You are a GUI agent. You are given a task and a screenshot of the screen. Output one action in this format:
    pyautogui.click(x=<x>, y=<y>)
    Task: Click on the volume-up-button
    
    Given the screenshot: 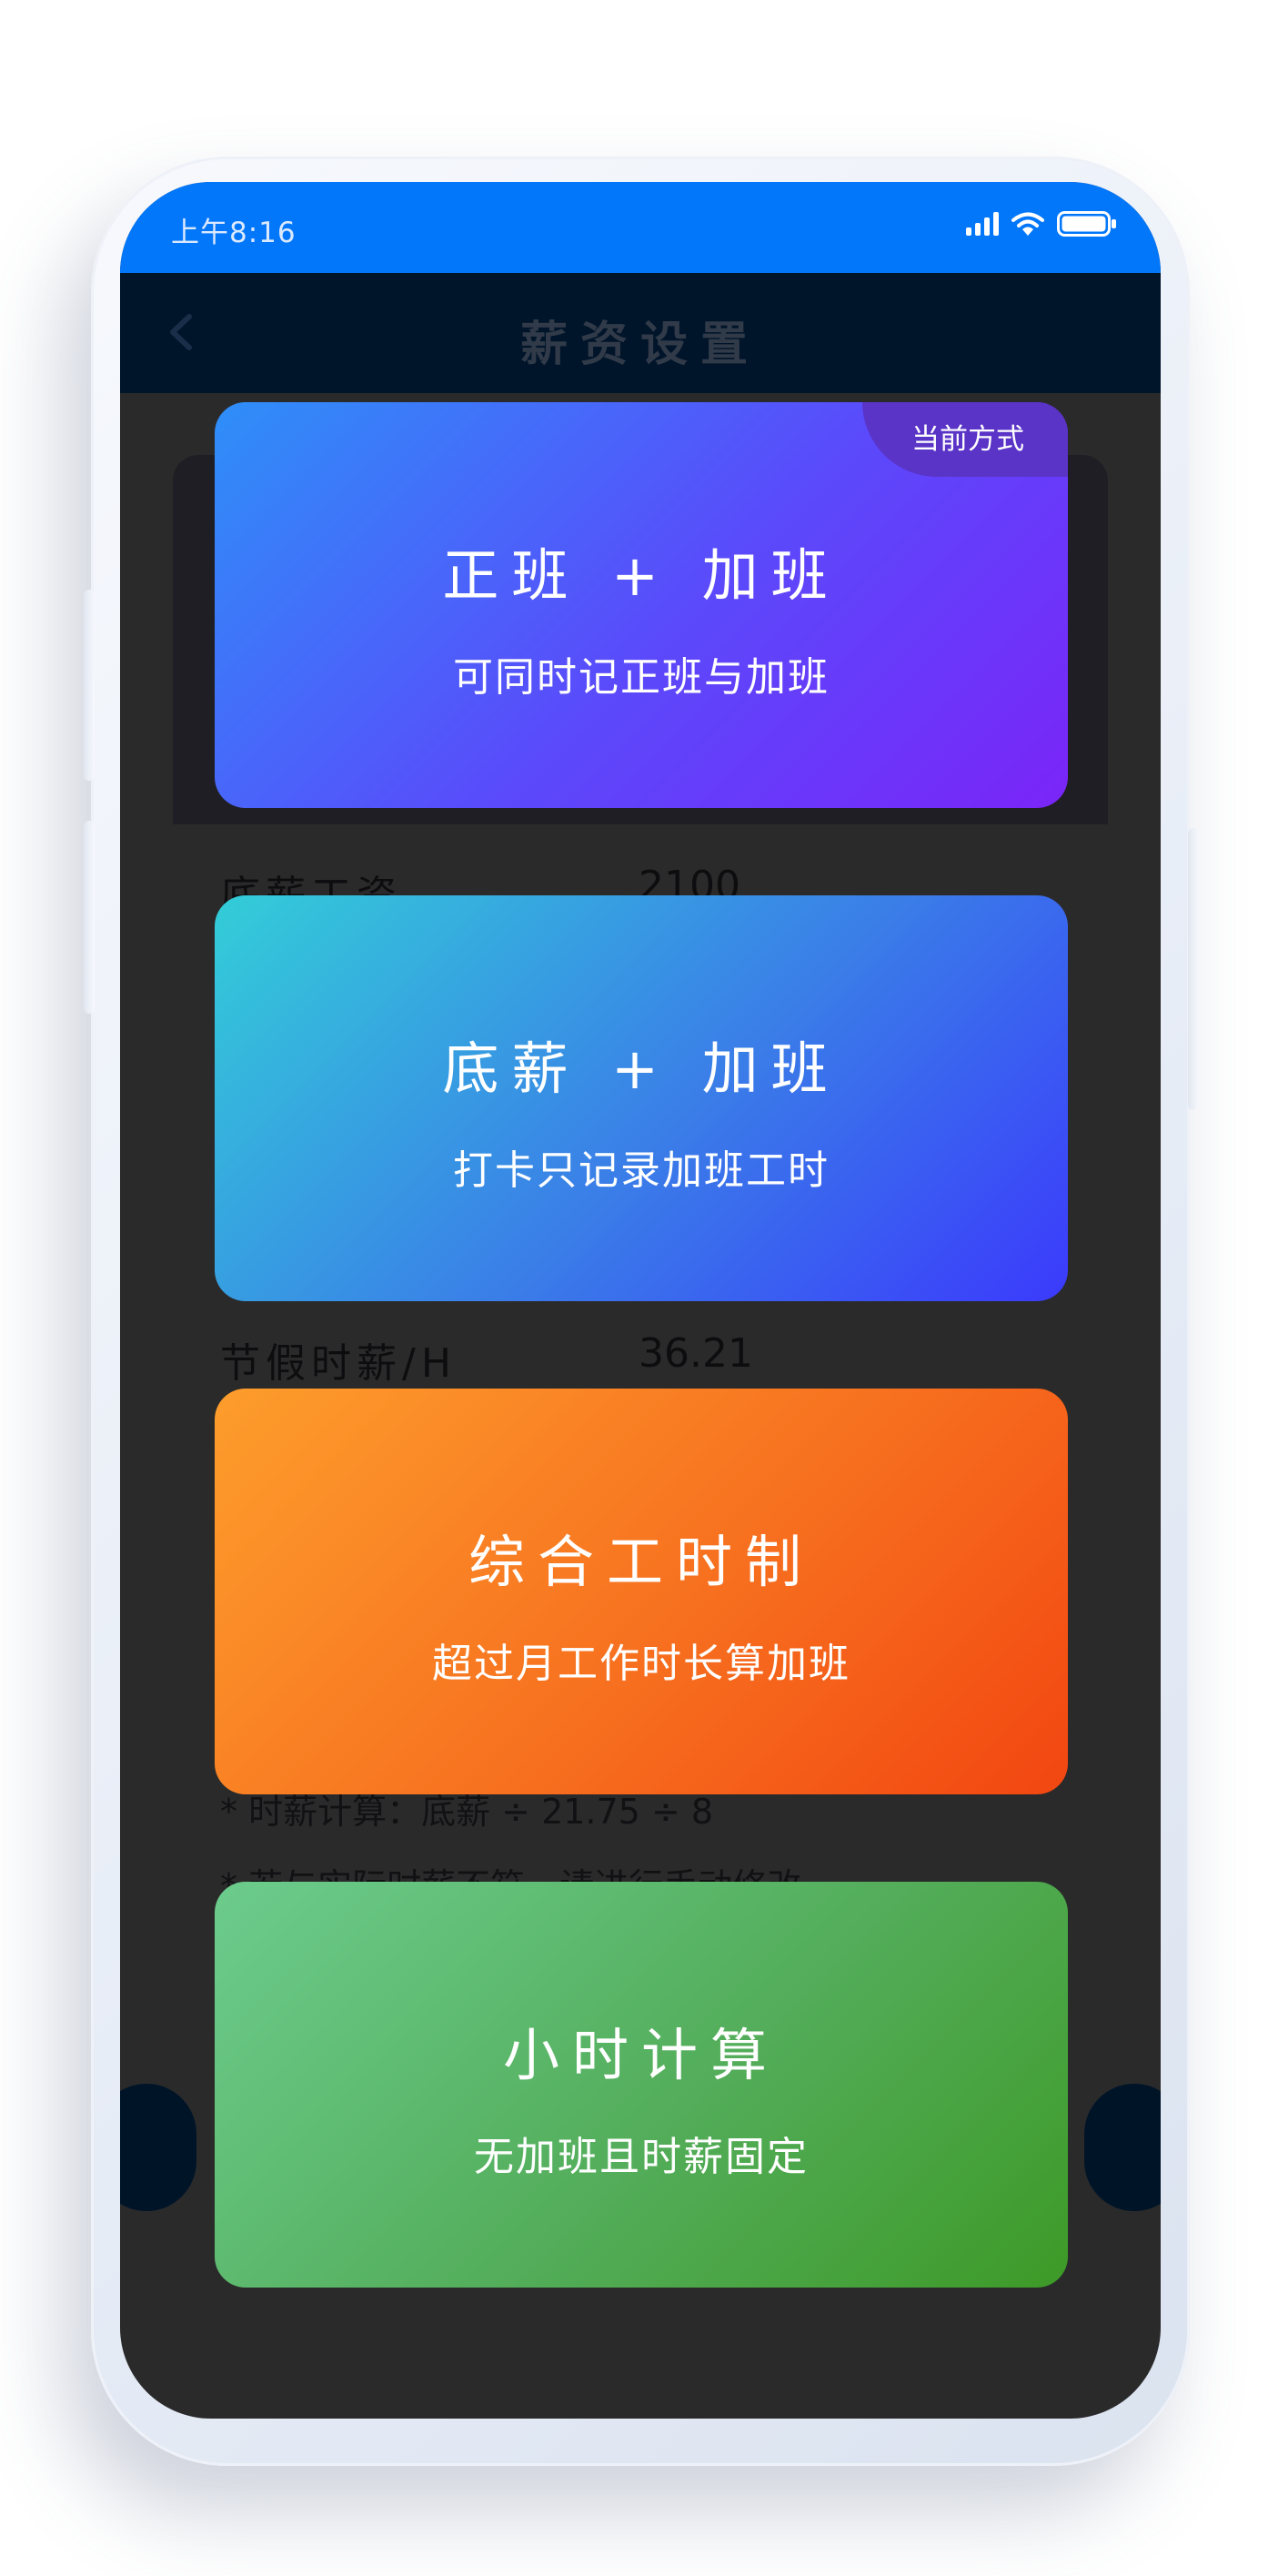 What is the action you would take?
    pyautogui.click(x=89, y=685)
    